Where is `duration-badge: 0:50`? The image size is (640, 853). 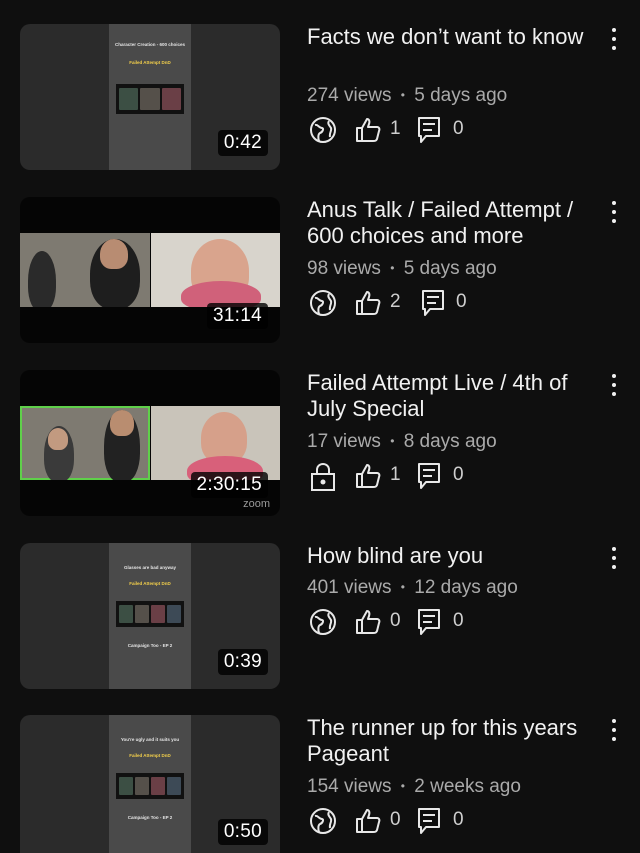 duration-badge: 0:50 is located at coordinates (242, 832).